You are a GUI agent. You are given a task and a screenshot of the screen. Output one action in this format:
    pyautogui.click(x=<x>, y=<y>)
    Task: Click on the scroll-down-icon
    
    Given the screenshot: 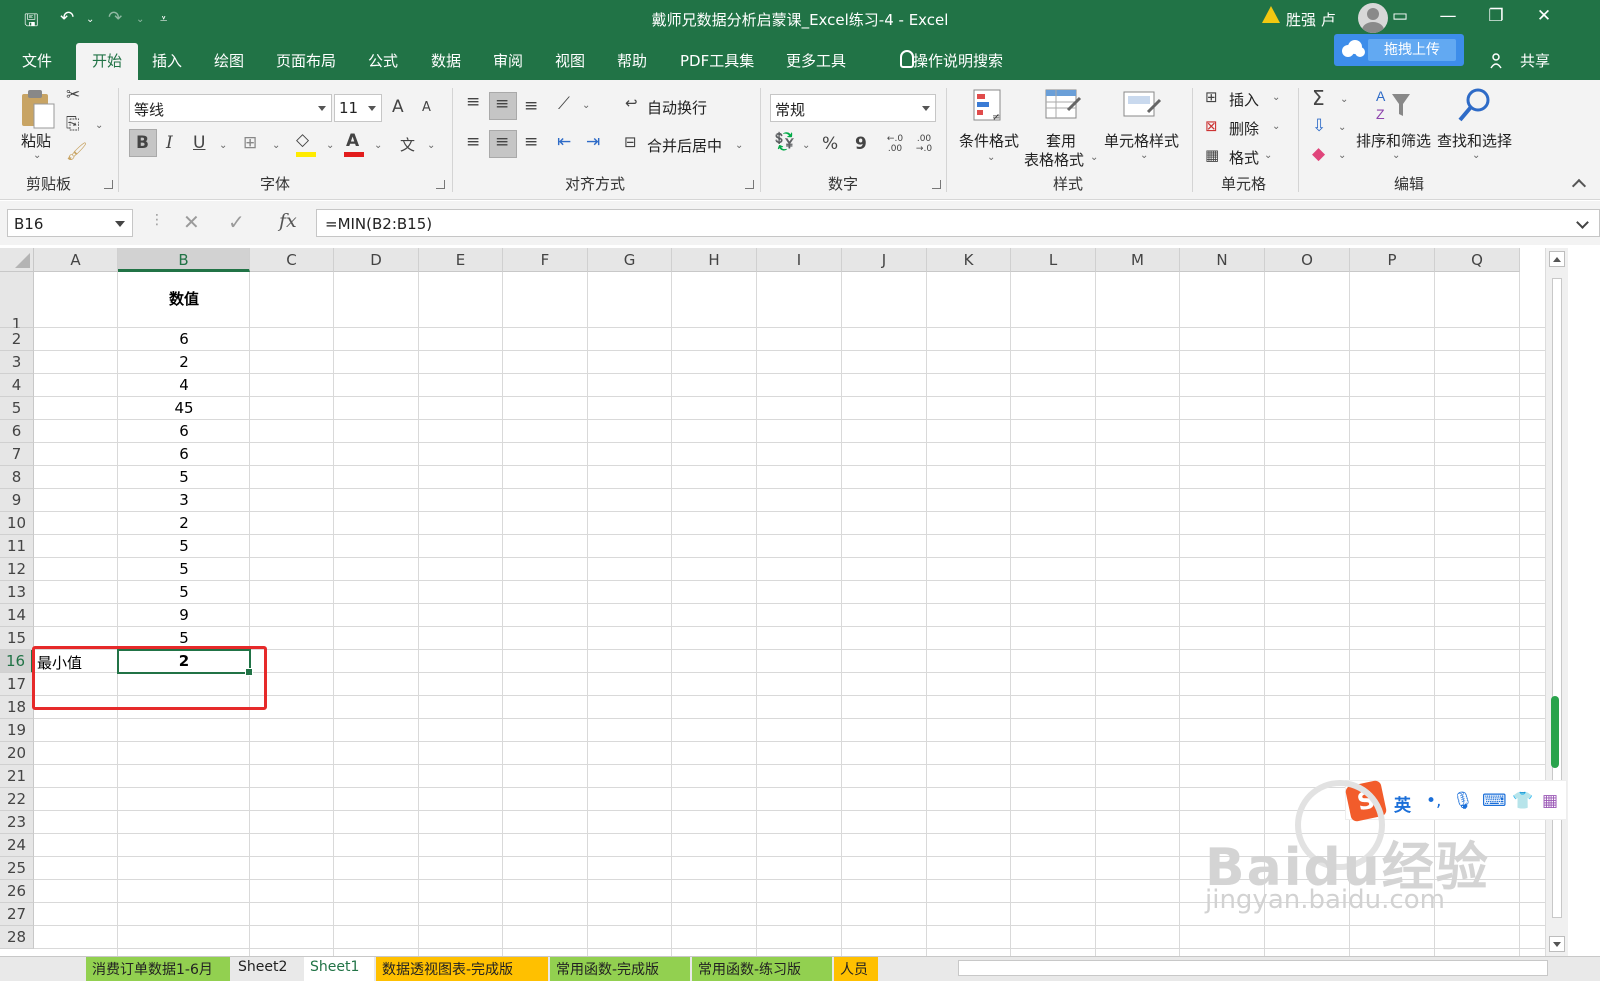 What is the action you would take?
    pyautogui.click(x=1557, y=944)
    